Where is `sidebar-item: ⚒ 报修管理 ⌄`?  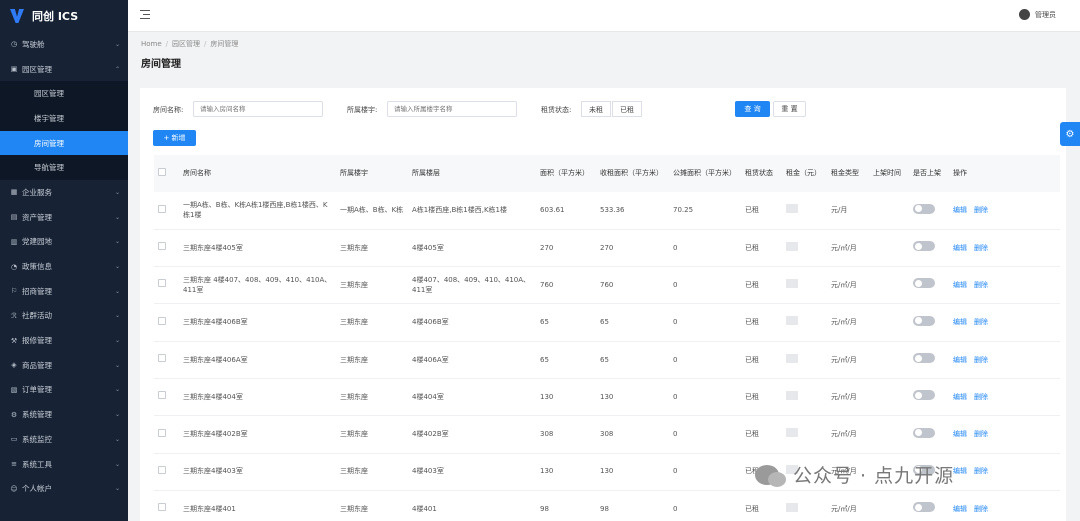
sidebar-item: ⚒ 报修管理 ⌄ is located at coordinates (64, 340).